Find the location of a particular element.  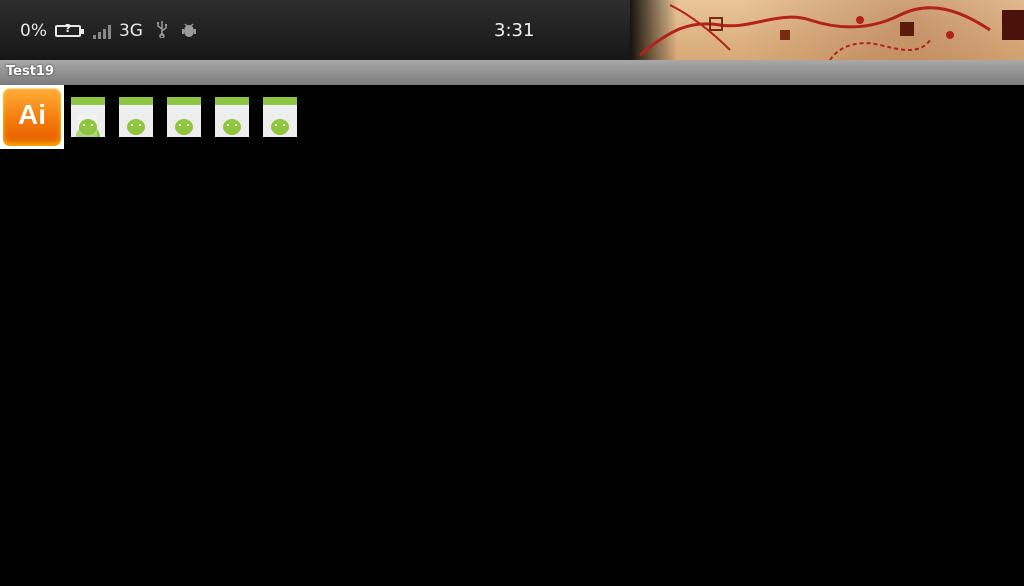

status-bar: 0% ? 3G 3:31 is located at coordinates (512, 30).